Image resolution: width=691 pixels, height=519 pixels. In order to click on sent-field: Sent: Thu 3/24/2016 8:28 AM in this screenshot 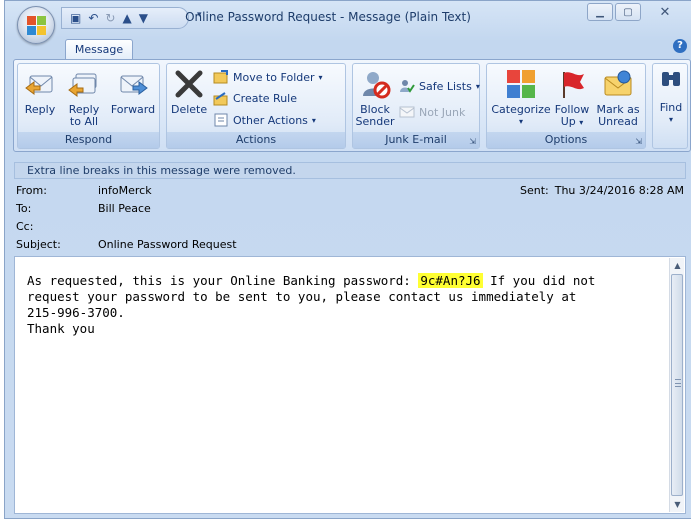, I will do `click(602, 190)`.